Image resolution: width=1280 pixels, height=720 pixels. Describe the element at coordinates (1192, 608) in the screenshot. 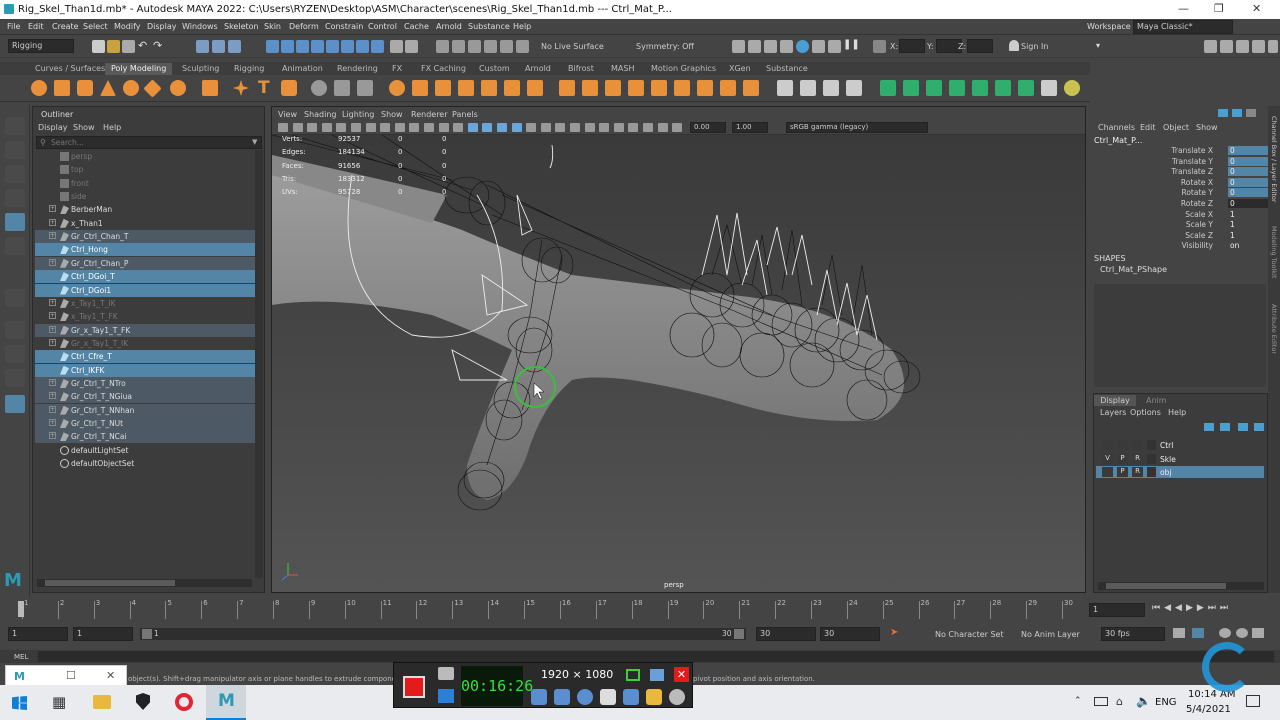

I see `playback-controls: ⏮◀◀▶▶⏭⏭` at that location.